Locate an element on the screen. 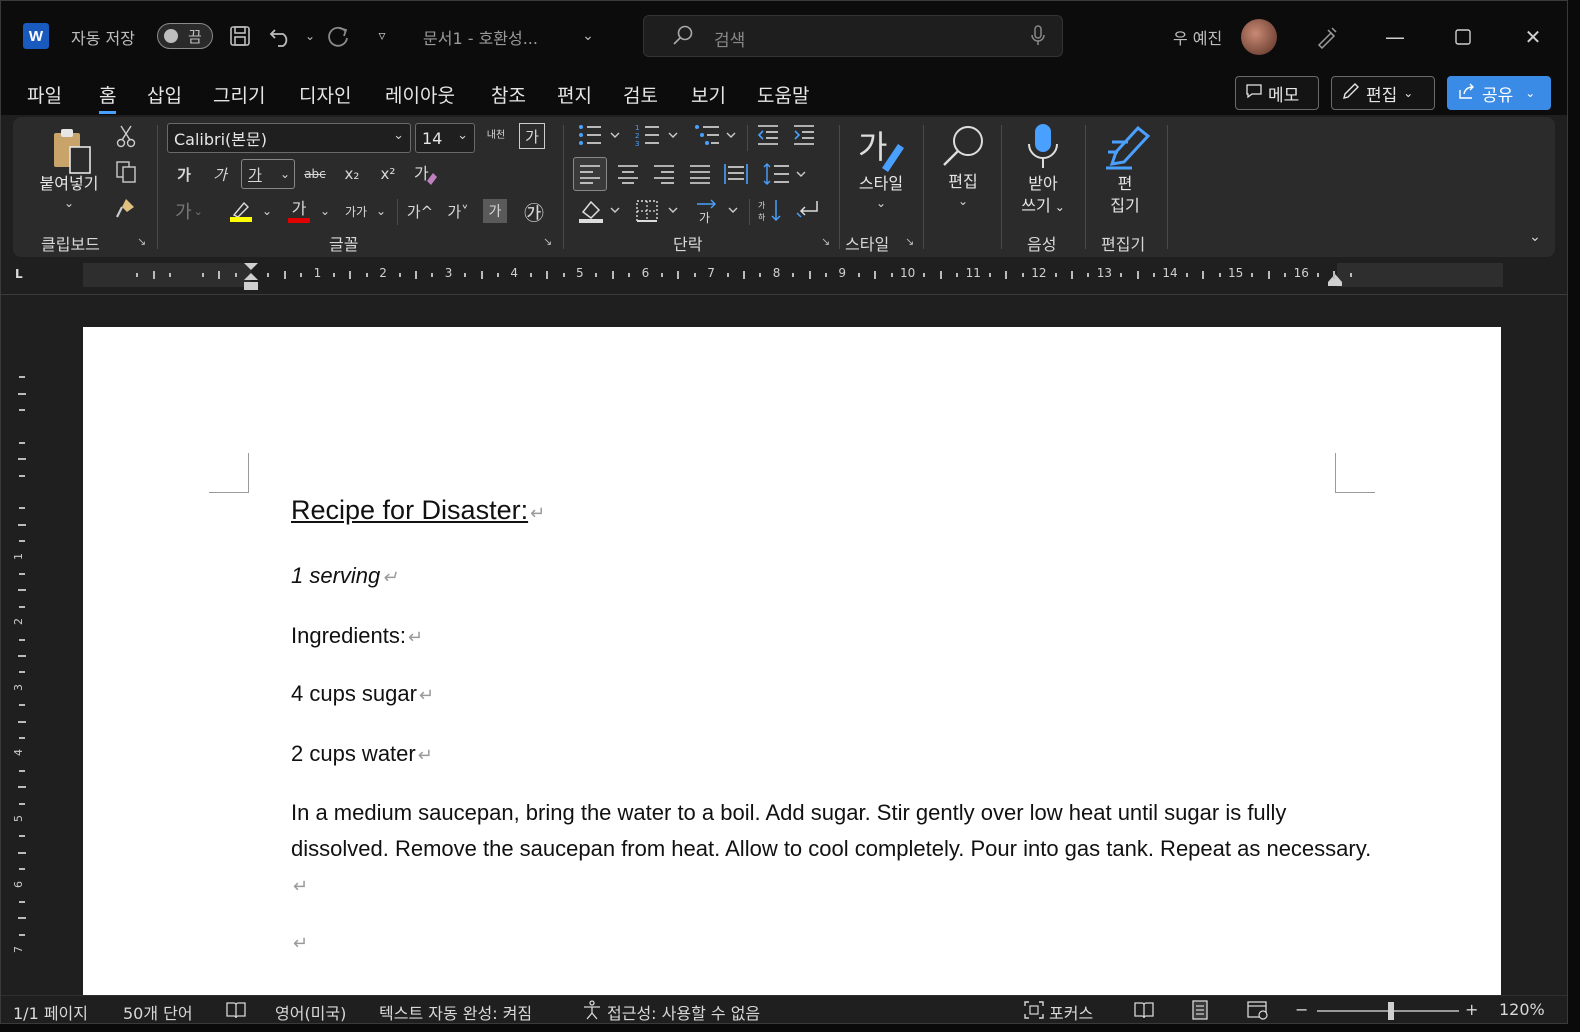 Image resolution: width=1580 pixels, height=1032 pixels. paste-icon is located at coordinates (72, 151).